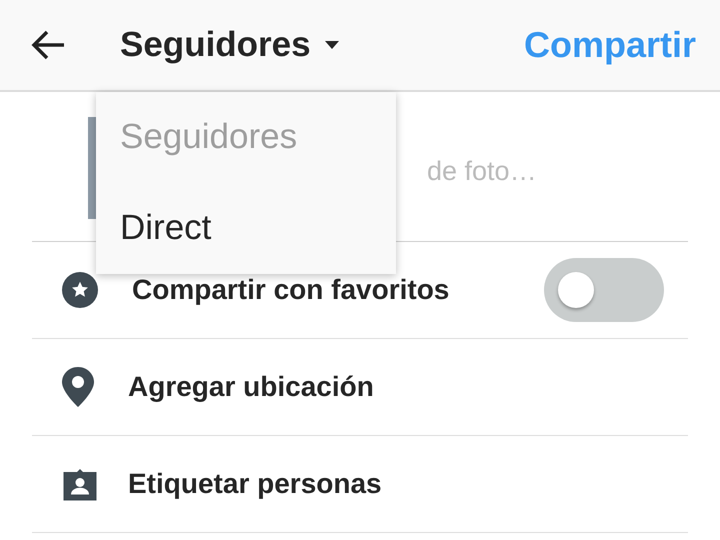 The image size is (720, 540). What do you see at coordinates (255, 484) in the screenshot?
I see `option-label: Etiquetar personas` at bounding box center [255, 484].